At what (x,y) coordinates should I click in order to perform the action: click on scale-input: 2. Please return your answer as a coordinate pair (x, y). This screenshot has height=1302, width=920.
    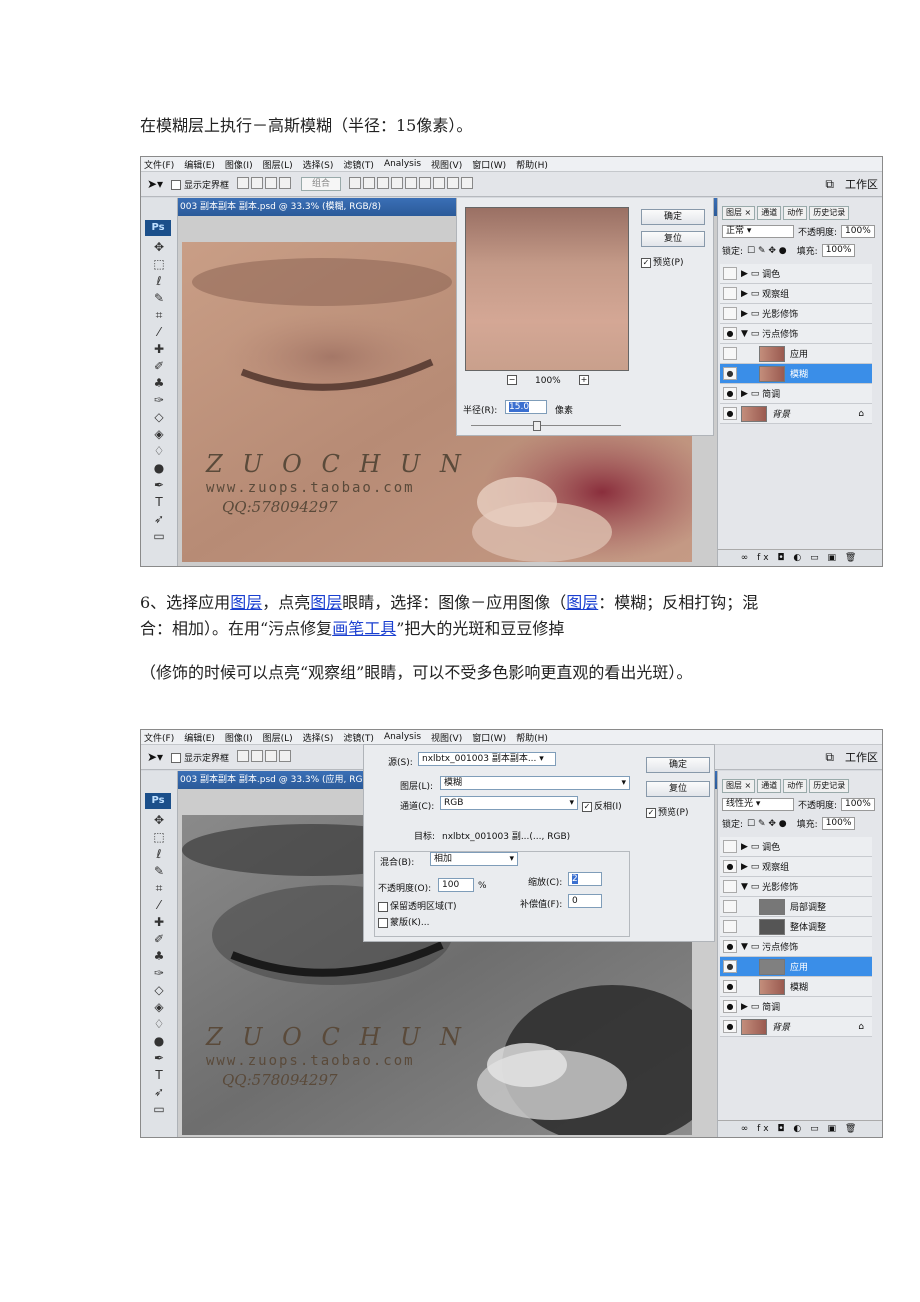
    Looking at the image, I should click on (585, 879).